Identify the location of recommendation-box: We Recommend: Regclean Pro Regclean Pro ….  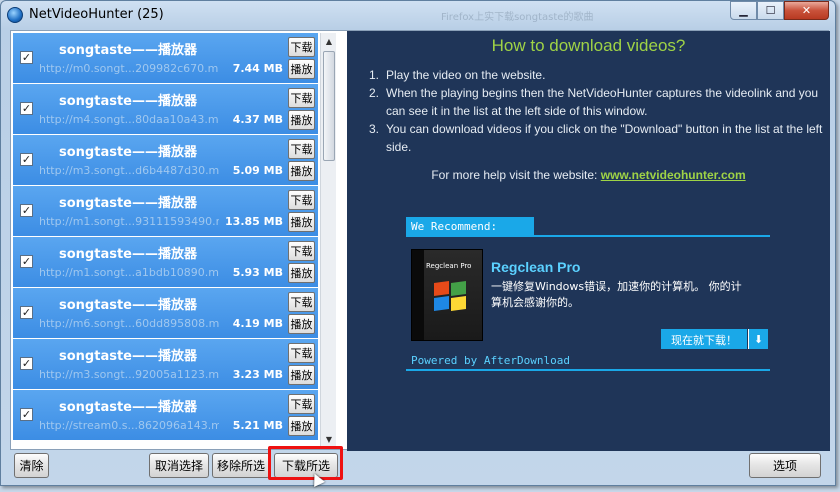
(588, 294).